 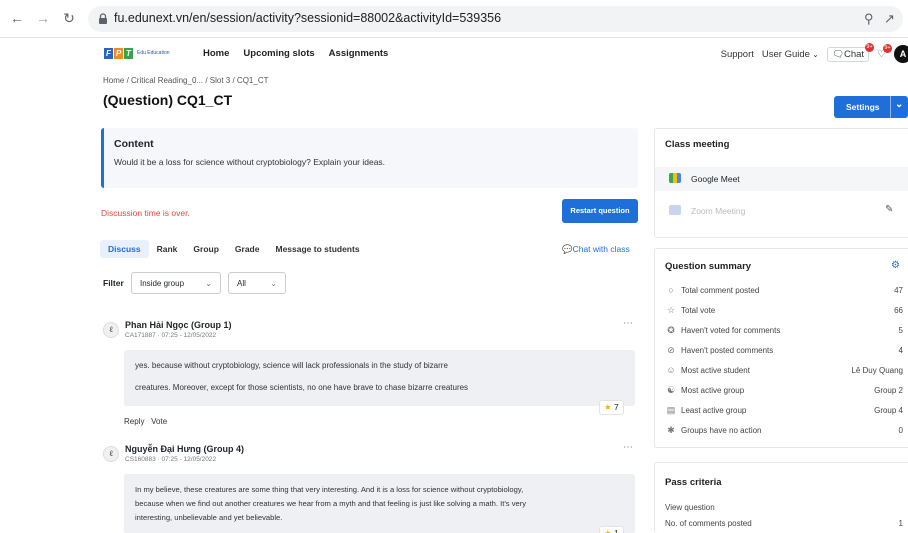 I want to click on gear-icon: ⚙, so click(x=895, y=265).